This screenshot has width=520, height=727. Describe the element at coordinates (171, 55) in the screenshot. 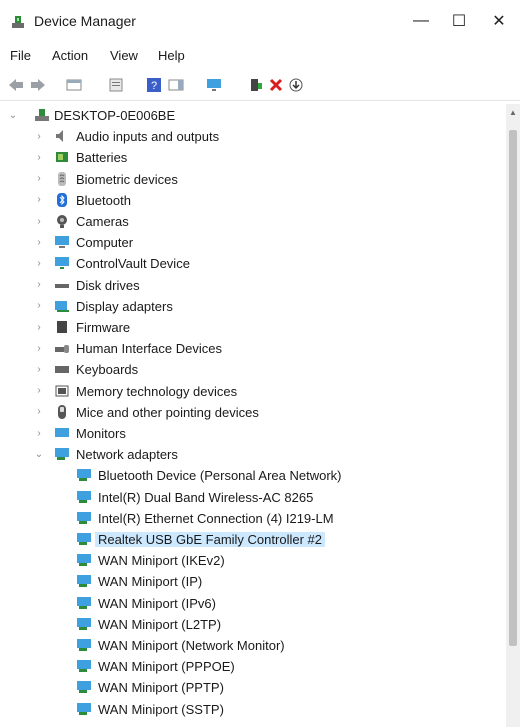

I see `menu-help: Help` at that location.